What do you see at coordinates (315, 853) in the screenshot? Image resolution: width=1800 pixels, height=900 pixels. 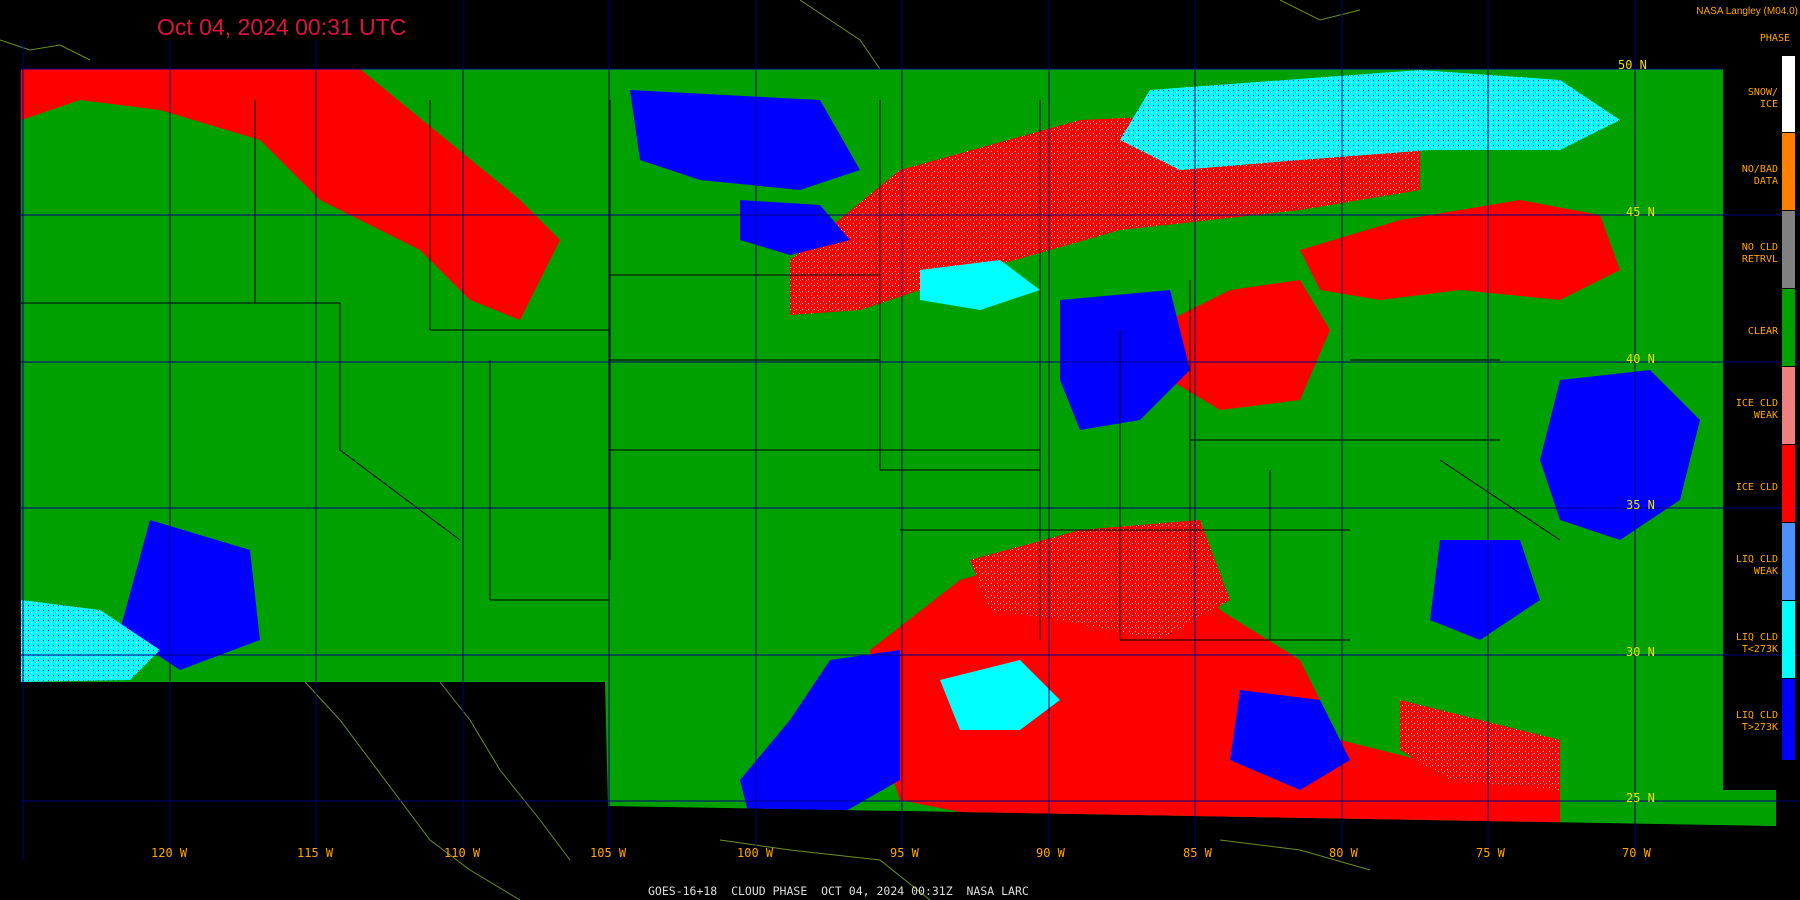 I see `lon-label-115w: 115 W` at bounding box center [315, 853].